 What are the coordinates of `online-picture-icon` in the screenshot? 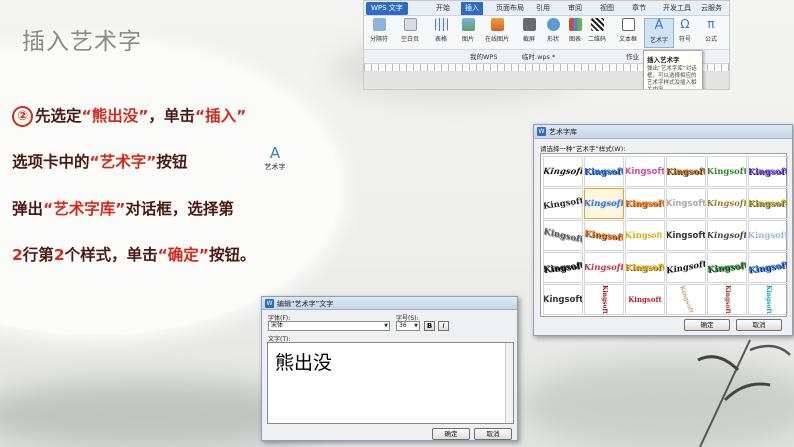 It's located at (497, 24).